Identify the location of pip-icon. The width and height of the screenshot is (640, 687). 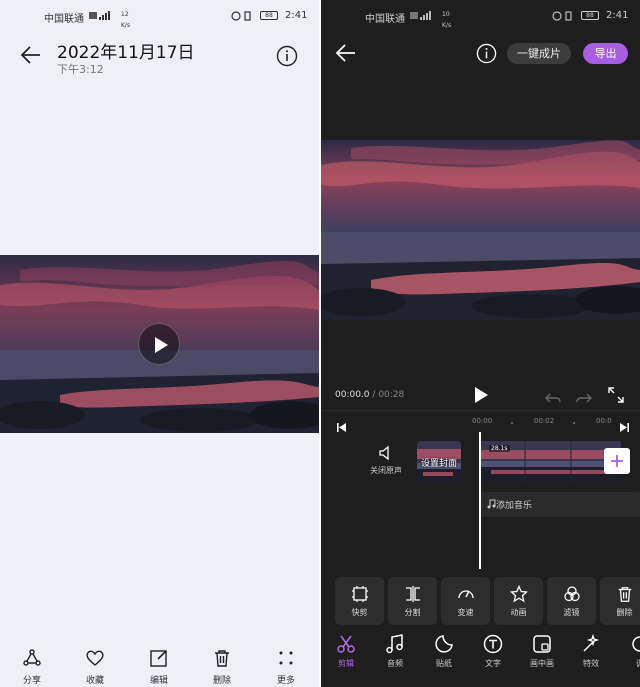
(542, 644).